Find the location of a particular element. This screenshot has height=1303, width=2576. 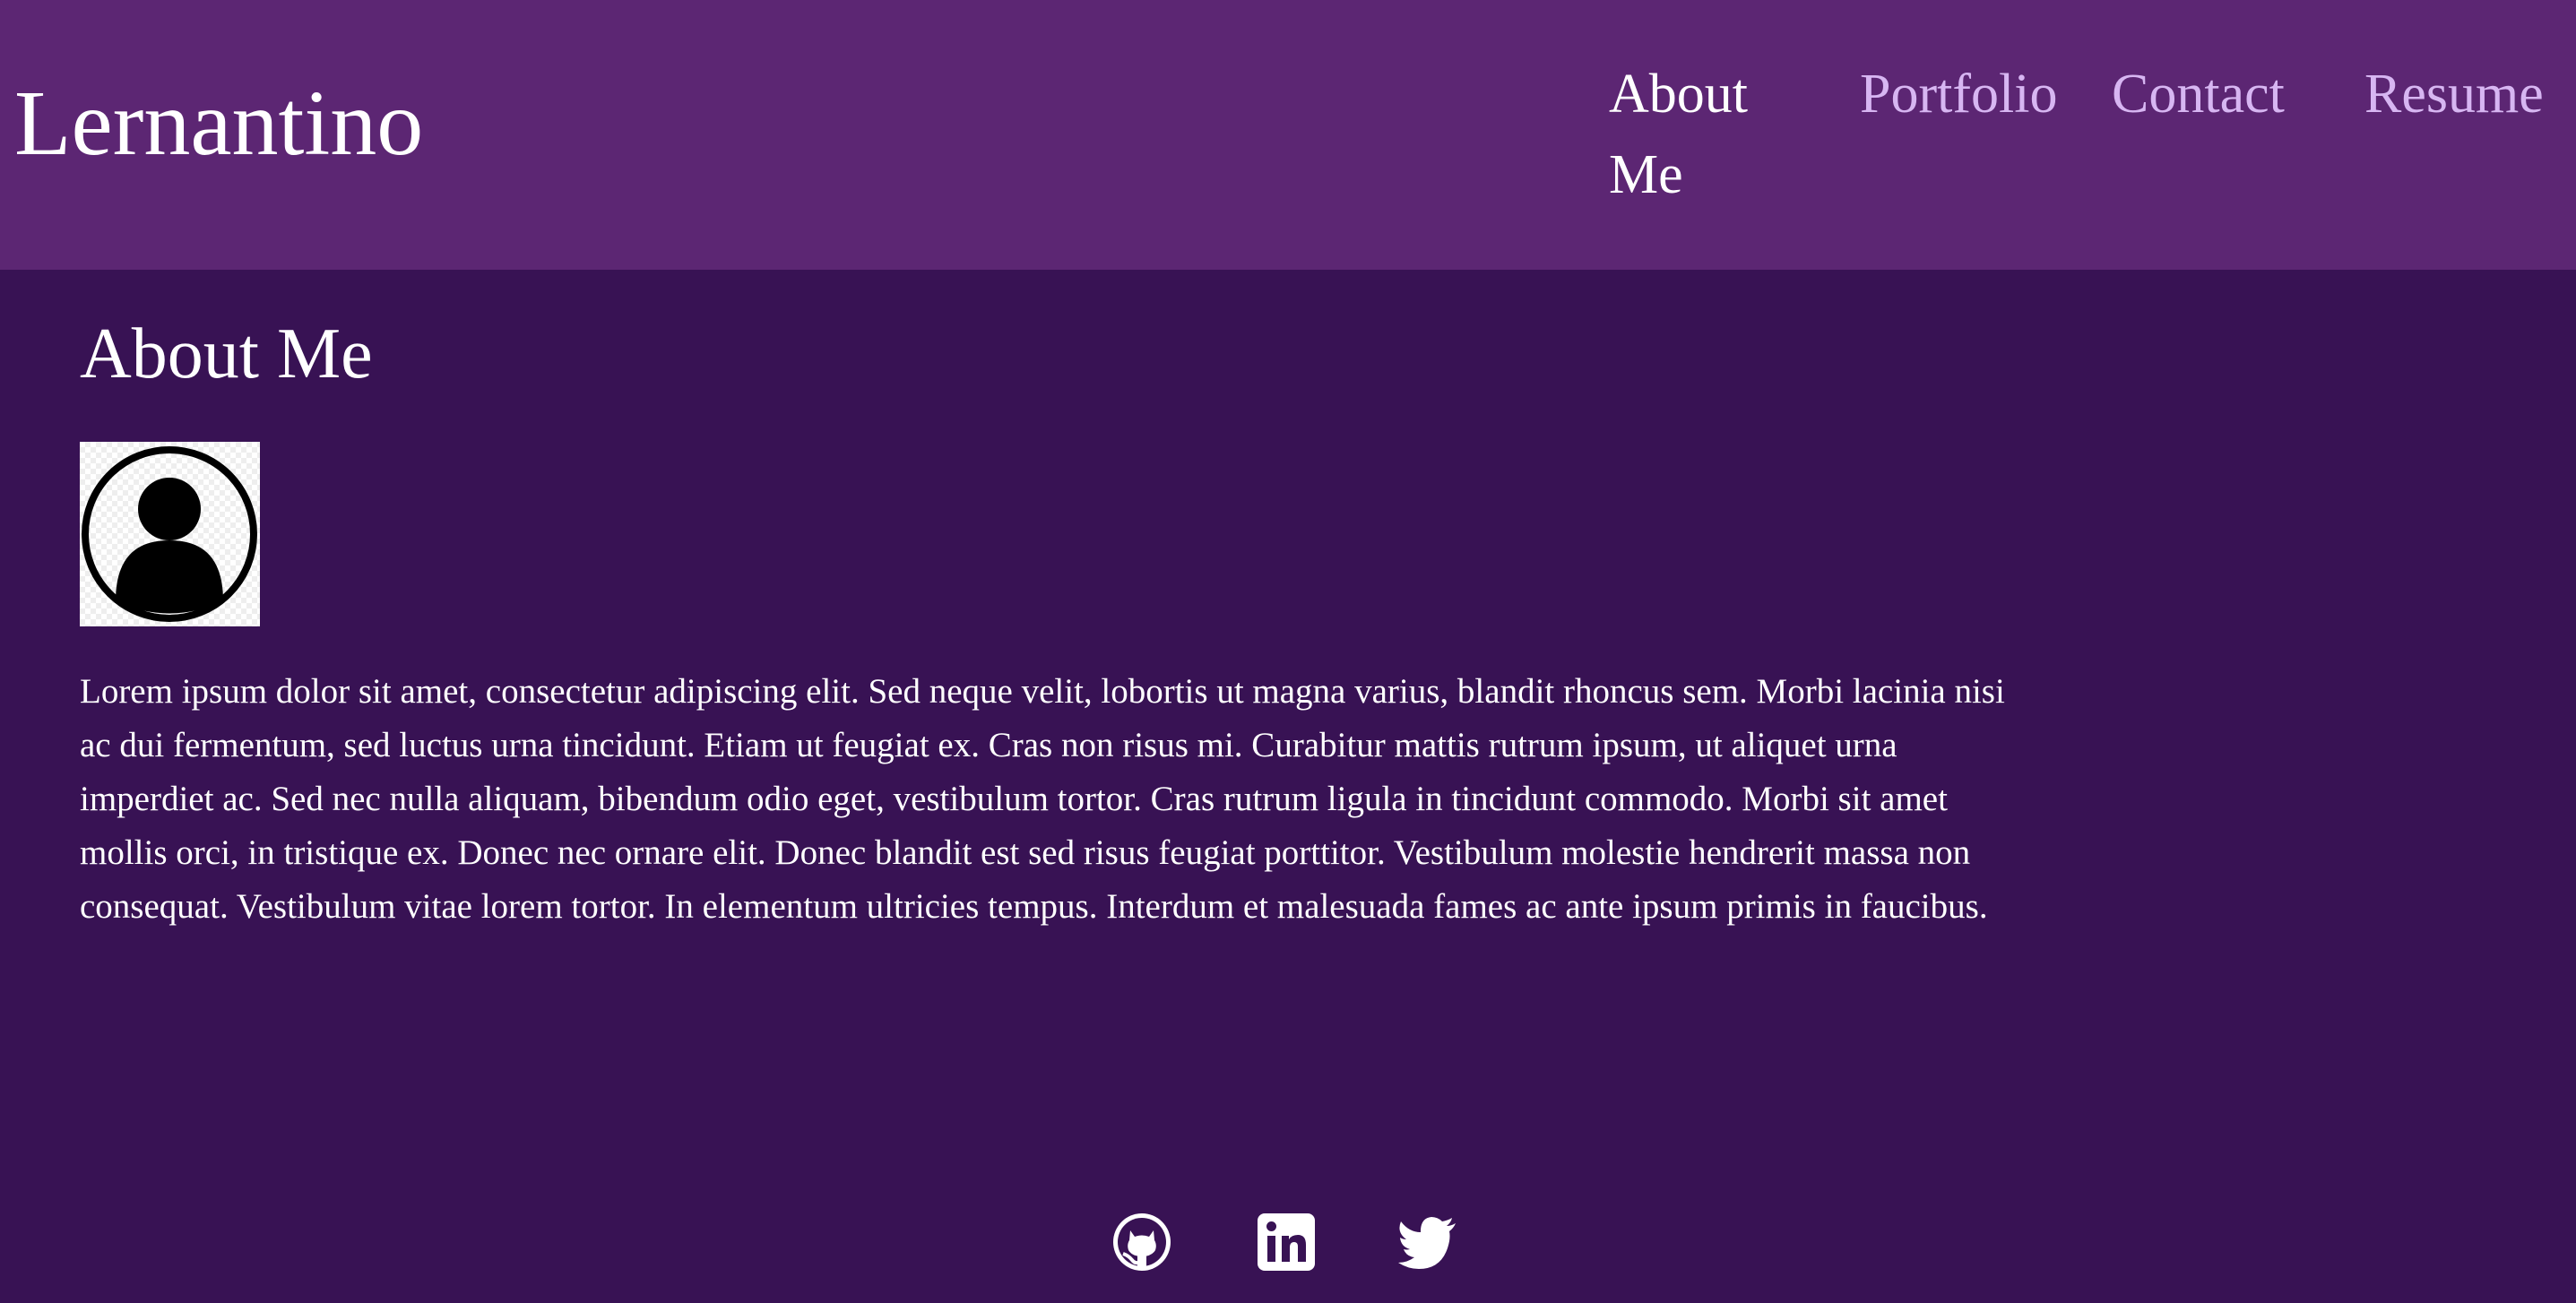

nav-link-portfolio: Portfolio is located at coordinates (1958, 94).